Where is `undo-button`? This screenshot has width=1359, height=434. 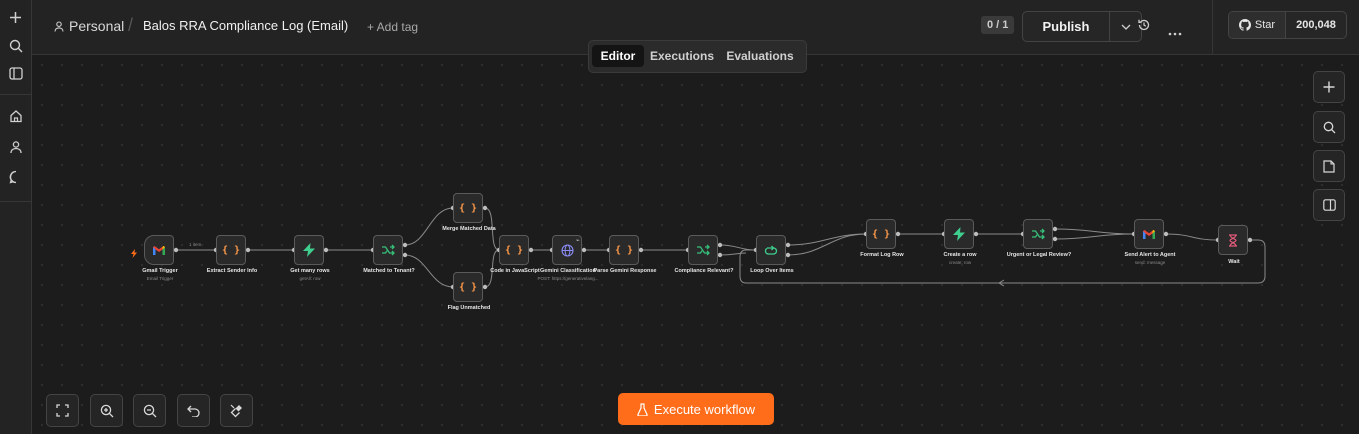 undo-button is located at coordinates (193, 410).